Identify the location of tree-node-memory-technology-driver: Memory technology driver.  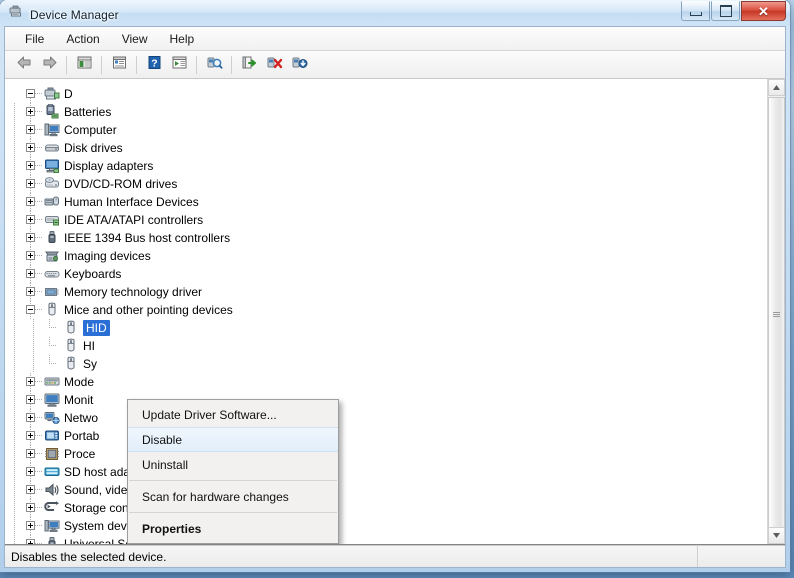
(386, 292).